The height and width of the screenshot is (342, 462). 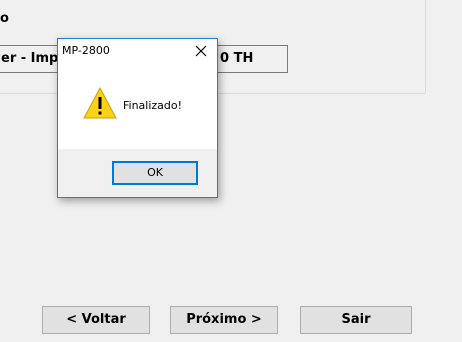 I want to click on back-button: < Voltar, so click(x=96, y=320).